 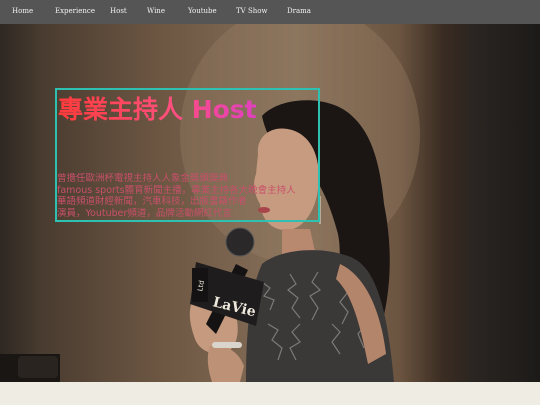 I want to click on nav-youtube: Youtube, so click(x=202, y=11).